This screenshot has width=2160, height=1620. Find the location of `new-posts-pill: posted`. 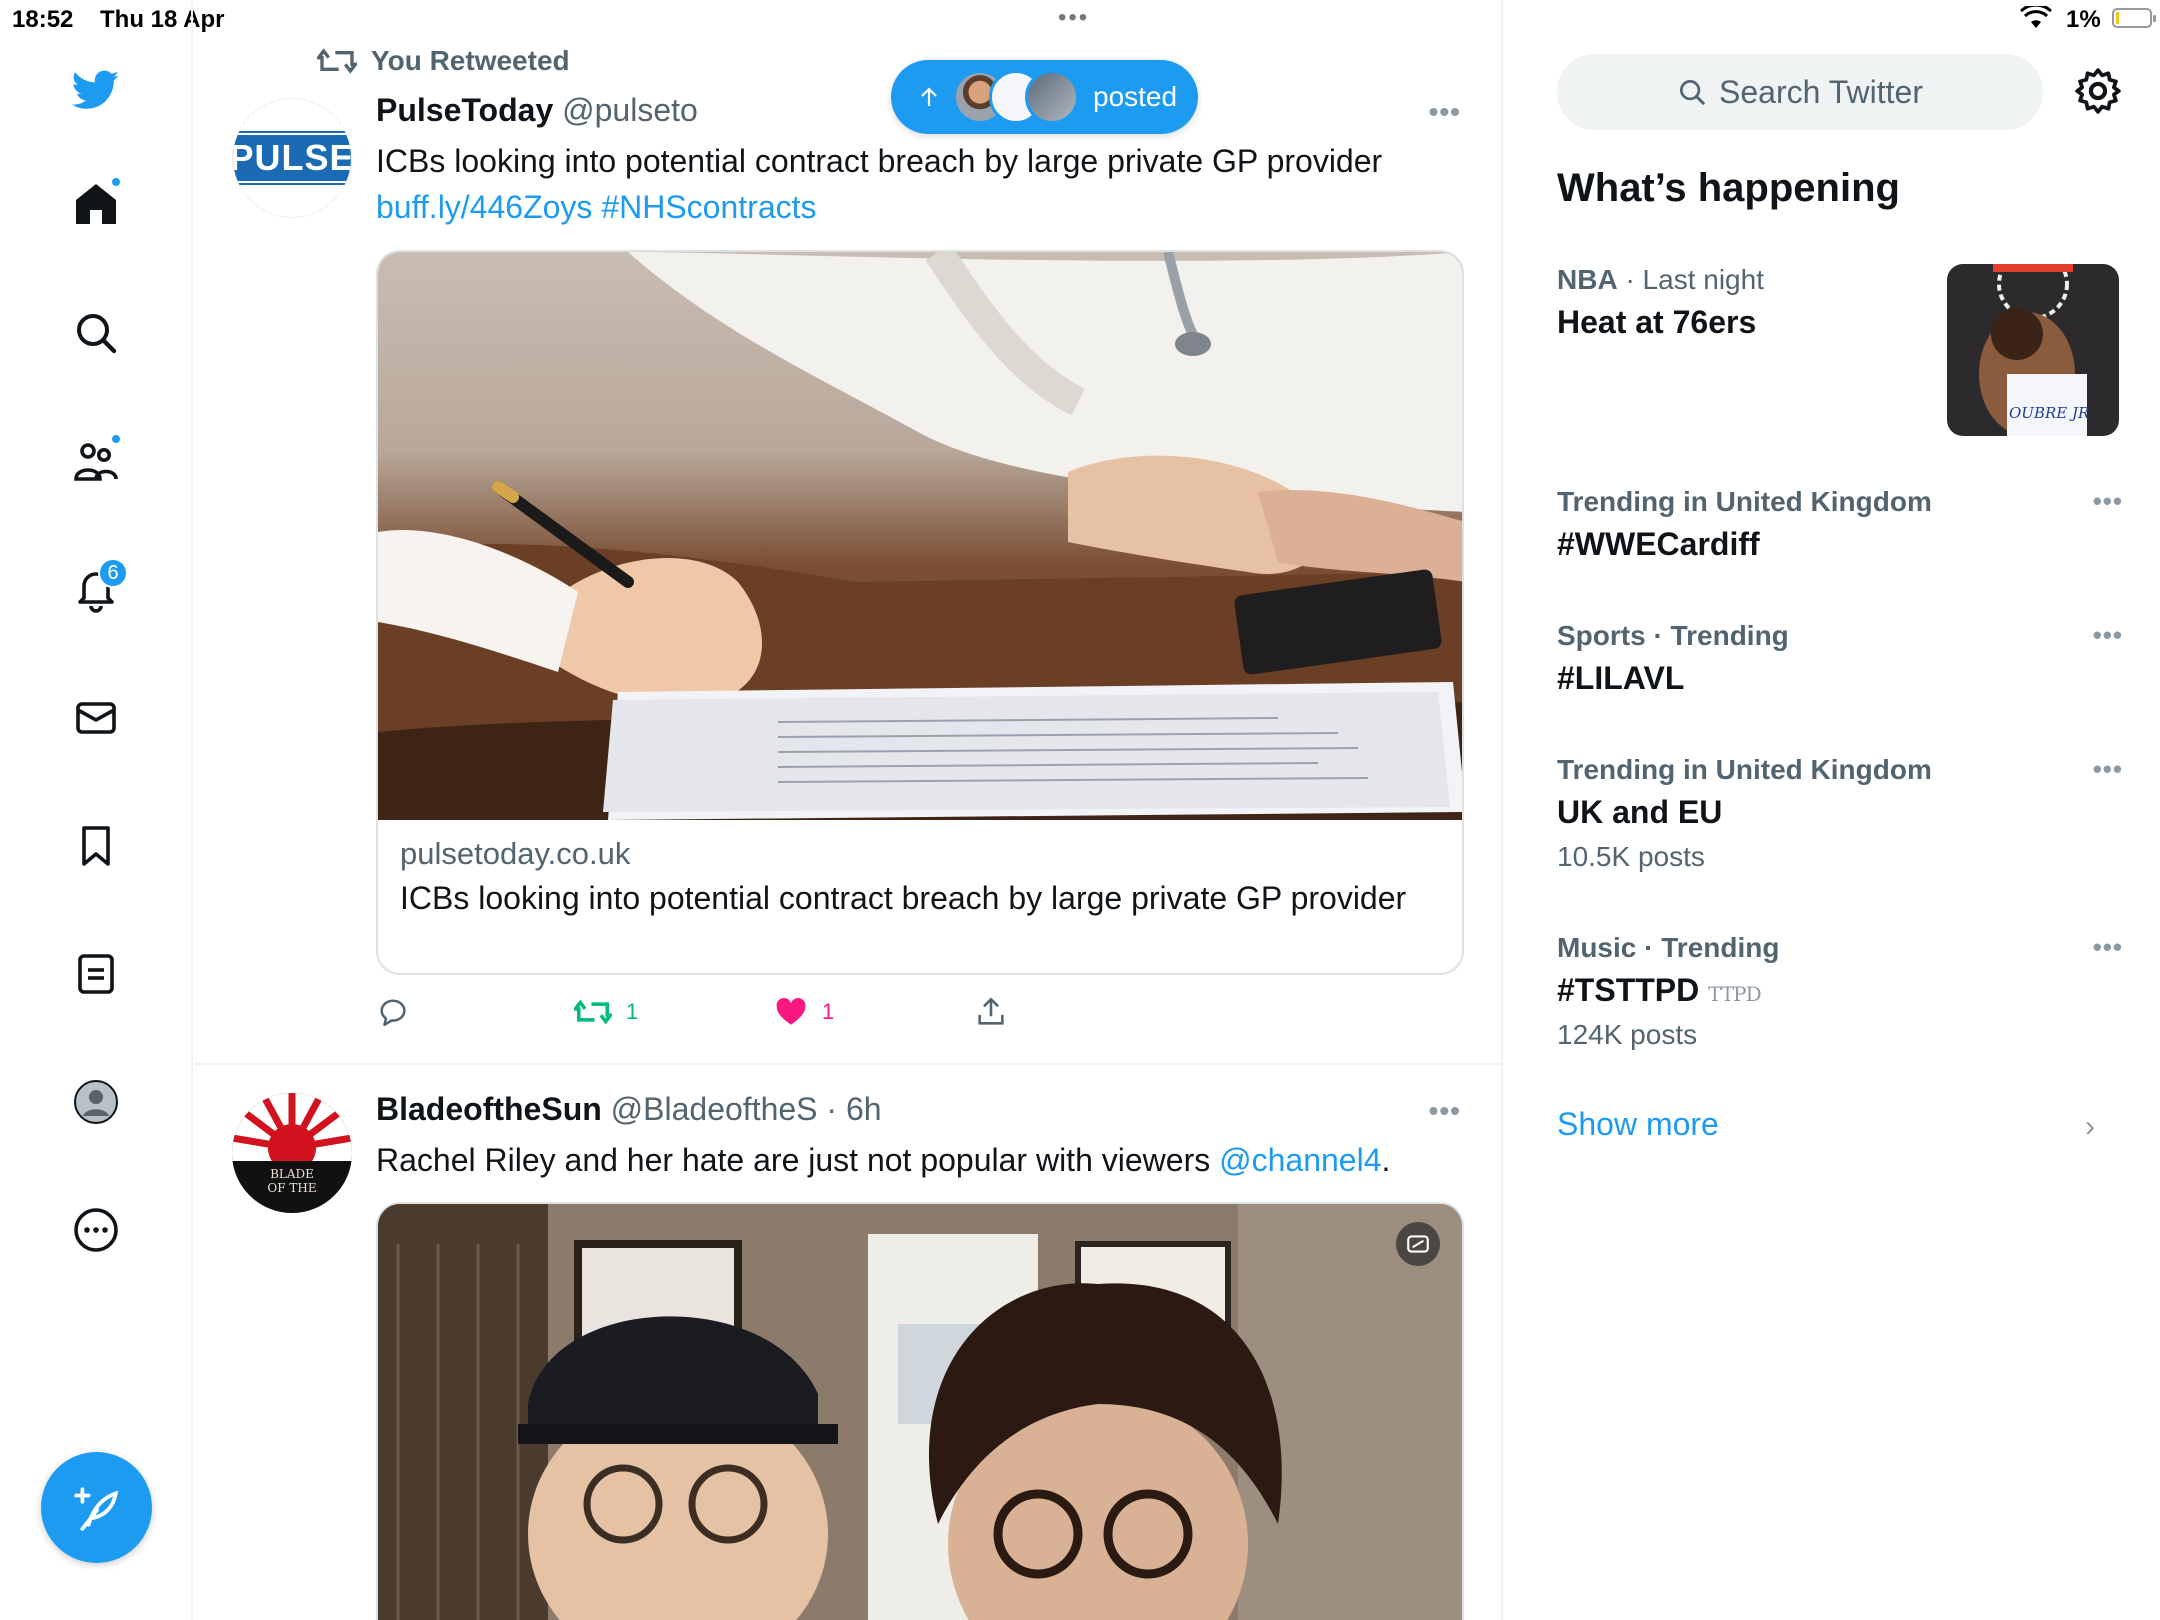

new-posts-pill: posted is located at coordinates (1044, 97).